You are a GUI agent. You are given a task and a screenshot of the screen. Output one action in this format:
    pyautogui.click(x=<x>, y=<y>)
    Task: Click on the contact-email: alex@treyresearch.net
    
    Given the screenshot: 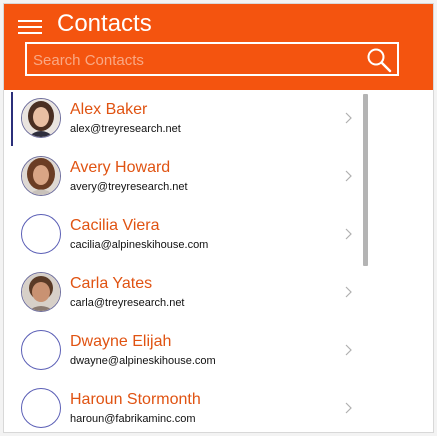 What is the action you would take?
    pyautogui.click(x=125, y=129)
    